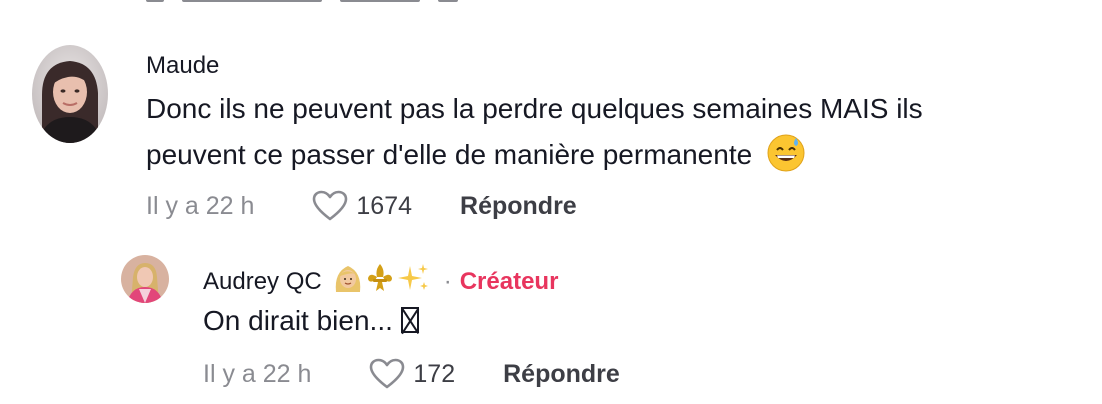 The height and width of the screenshot is (404, 1102). Describe the element at coordinates (70, 94) in the screenshot. I see `avatar` at that location.